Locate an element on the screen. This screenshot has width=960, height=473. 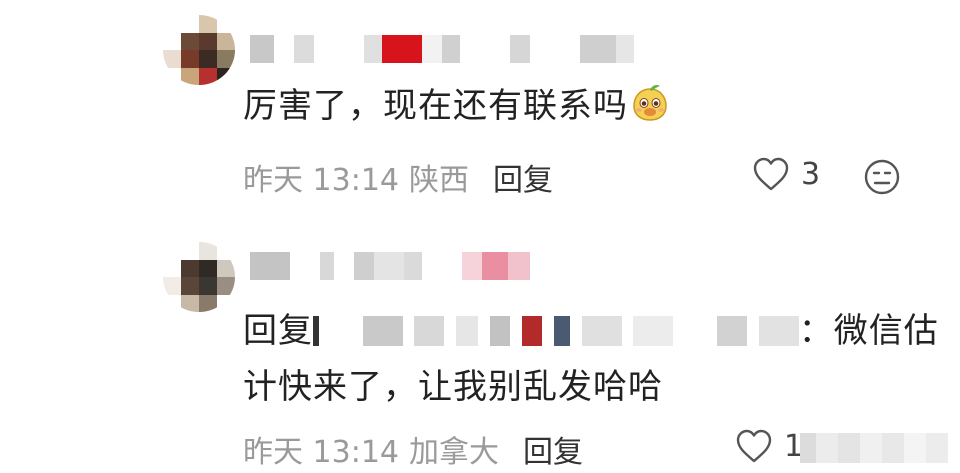
mango-emoji-icon is located at coordinates (650, 103).